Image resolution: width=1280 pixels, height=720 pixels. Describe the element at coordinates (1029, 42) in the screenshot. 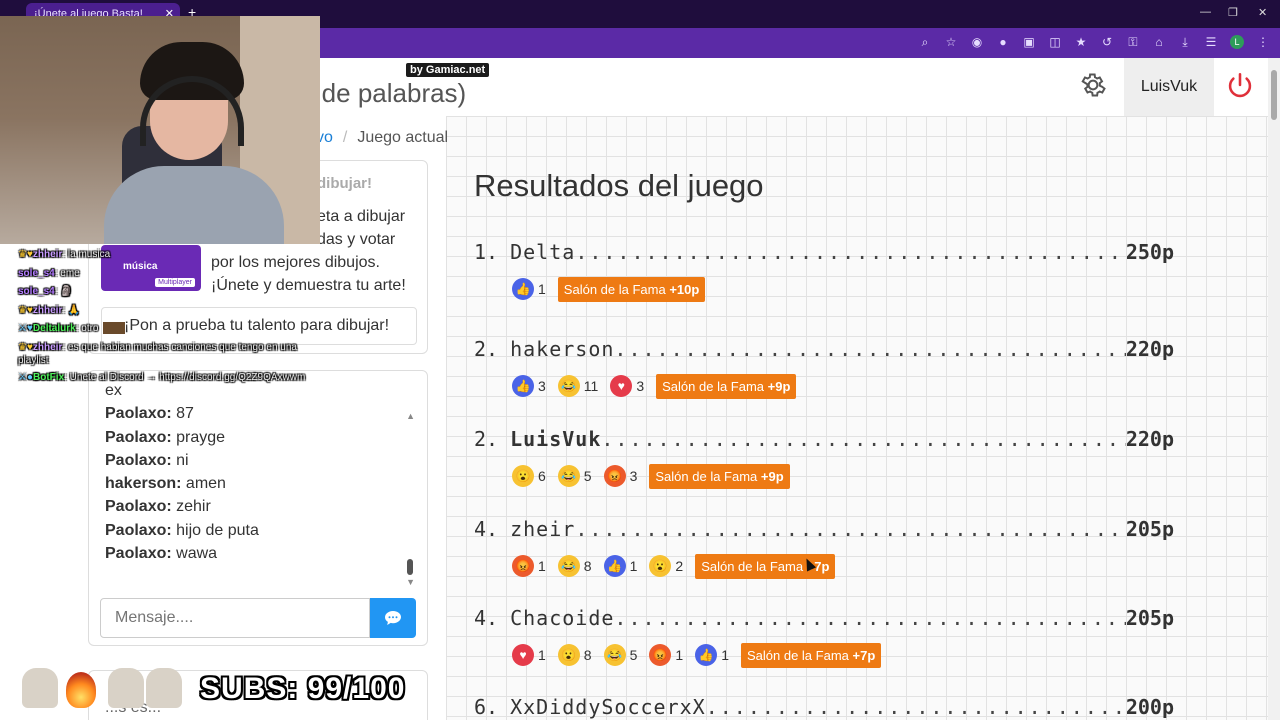

I see `puzzle-icon: ▣` at that location.